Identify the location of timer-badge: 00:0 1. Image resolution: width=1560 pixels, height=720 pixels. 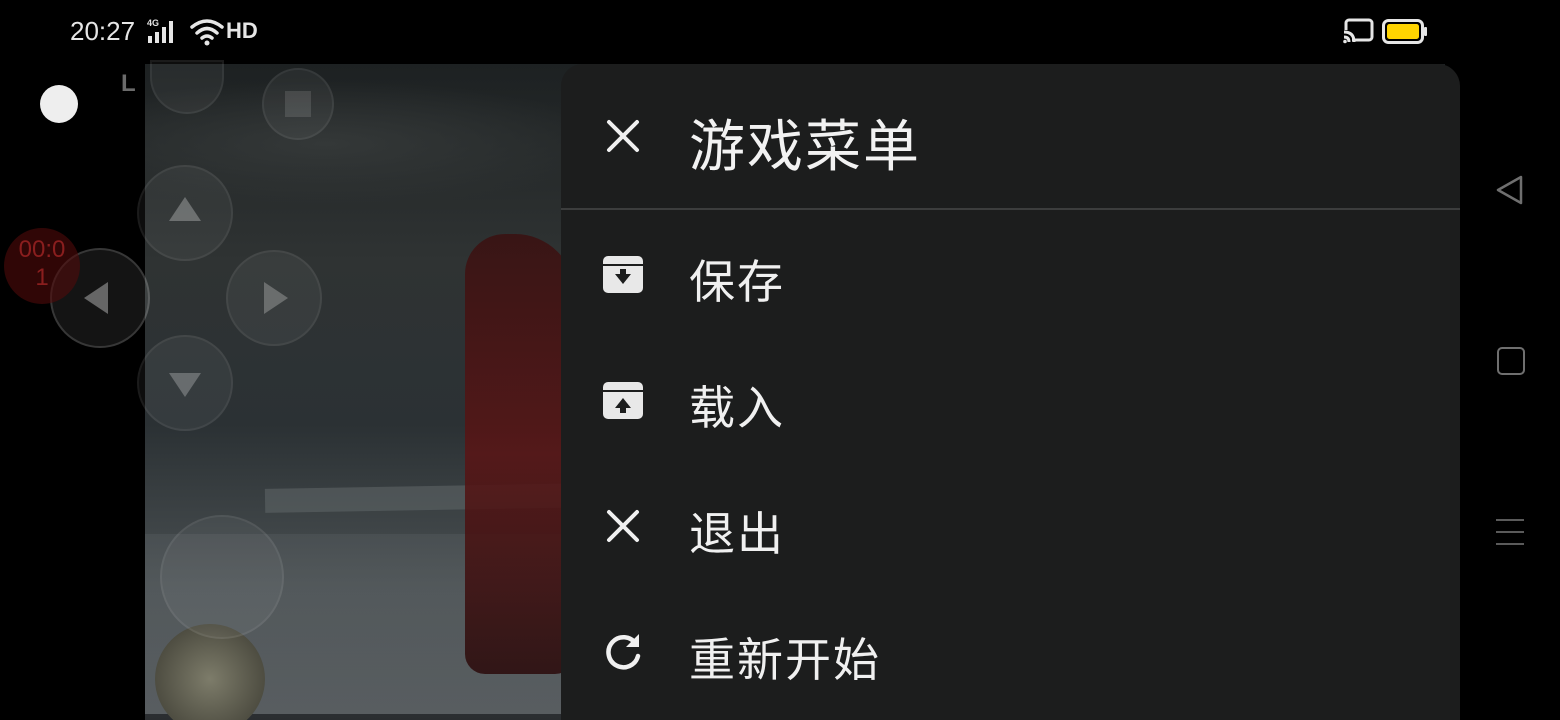
(42, 266).